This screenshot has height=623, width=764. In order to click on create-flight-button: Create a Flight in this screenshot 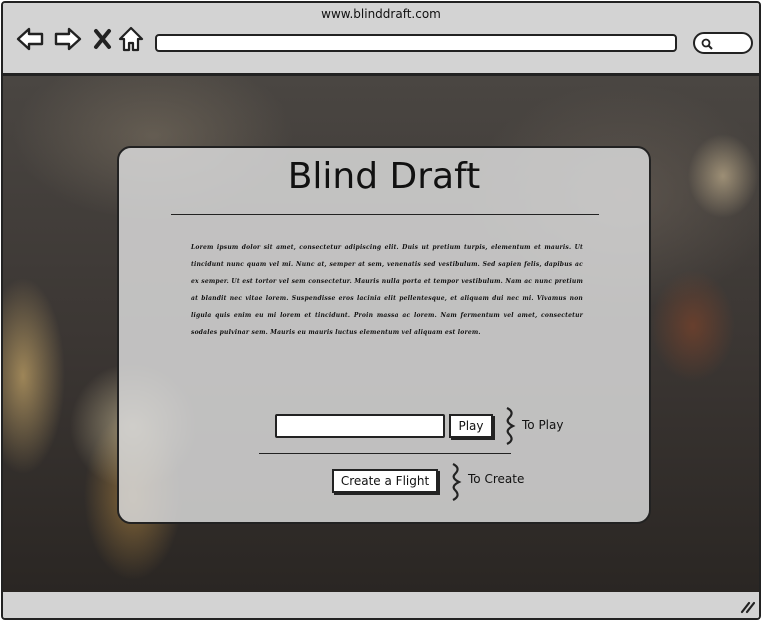, I will do `click(385, 481)`.